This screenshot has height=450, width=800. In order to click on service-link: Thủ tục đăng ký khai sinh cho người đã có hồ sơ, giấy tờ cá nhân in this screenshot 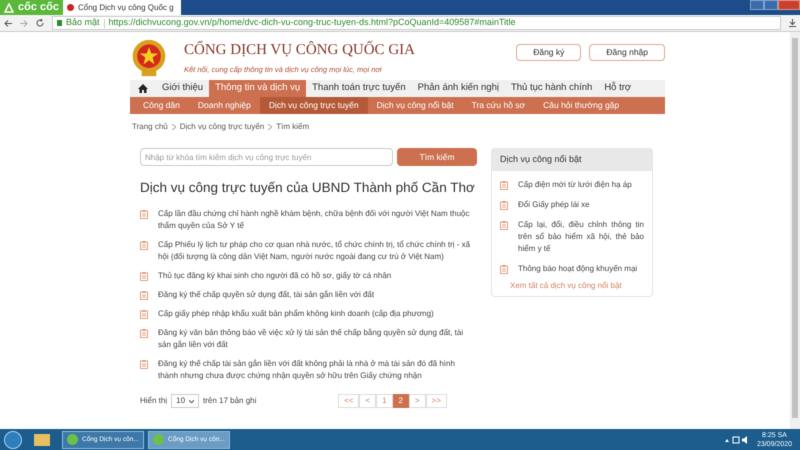, I will do `click(275, 276)`.